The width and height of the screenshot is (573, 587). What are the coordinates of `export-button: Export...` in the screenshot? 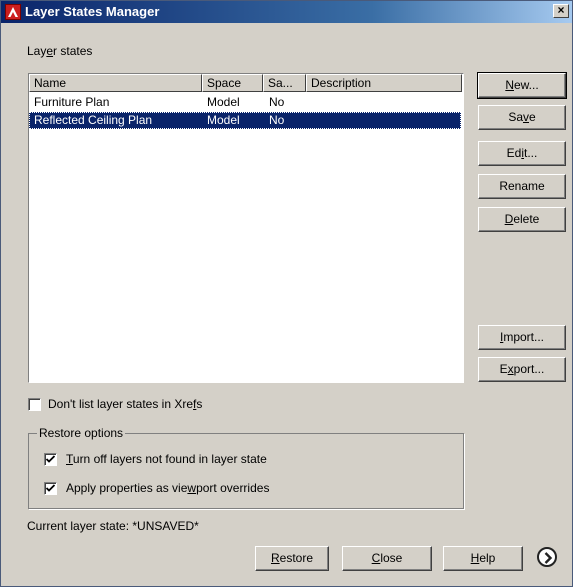 It's located at (522, 369).